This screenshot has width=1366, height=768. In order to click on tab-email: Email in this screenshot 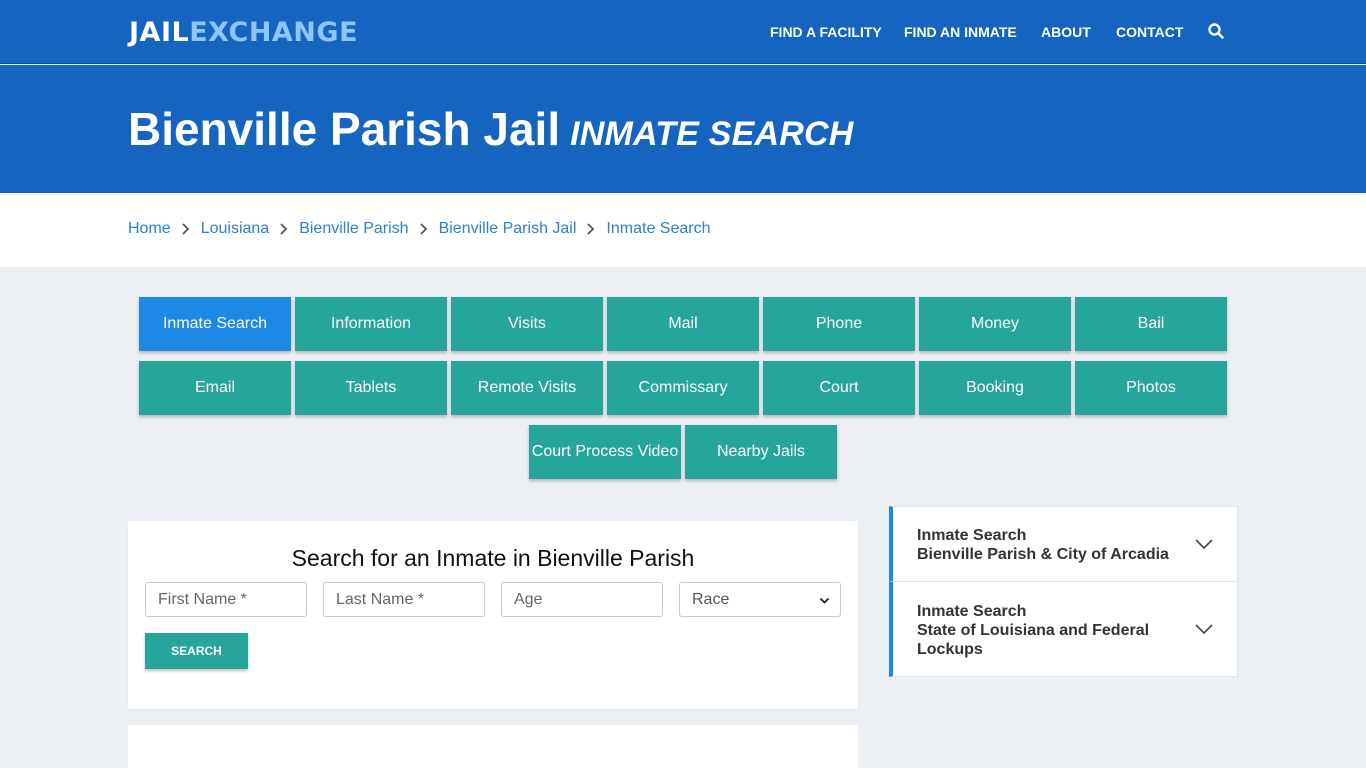, I will do `click(215, 388)`.